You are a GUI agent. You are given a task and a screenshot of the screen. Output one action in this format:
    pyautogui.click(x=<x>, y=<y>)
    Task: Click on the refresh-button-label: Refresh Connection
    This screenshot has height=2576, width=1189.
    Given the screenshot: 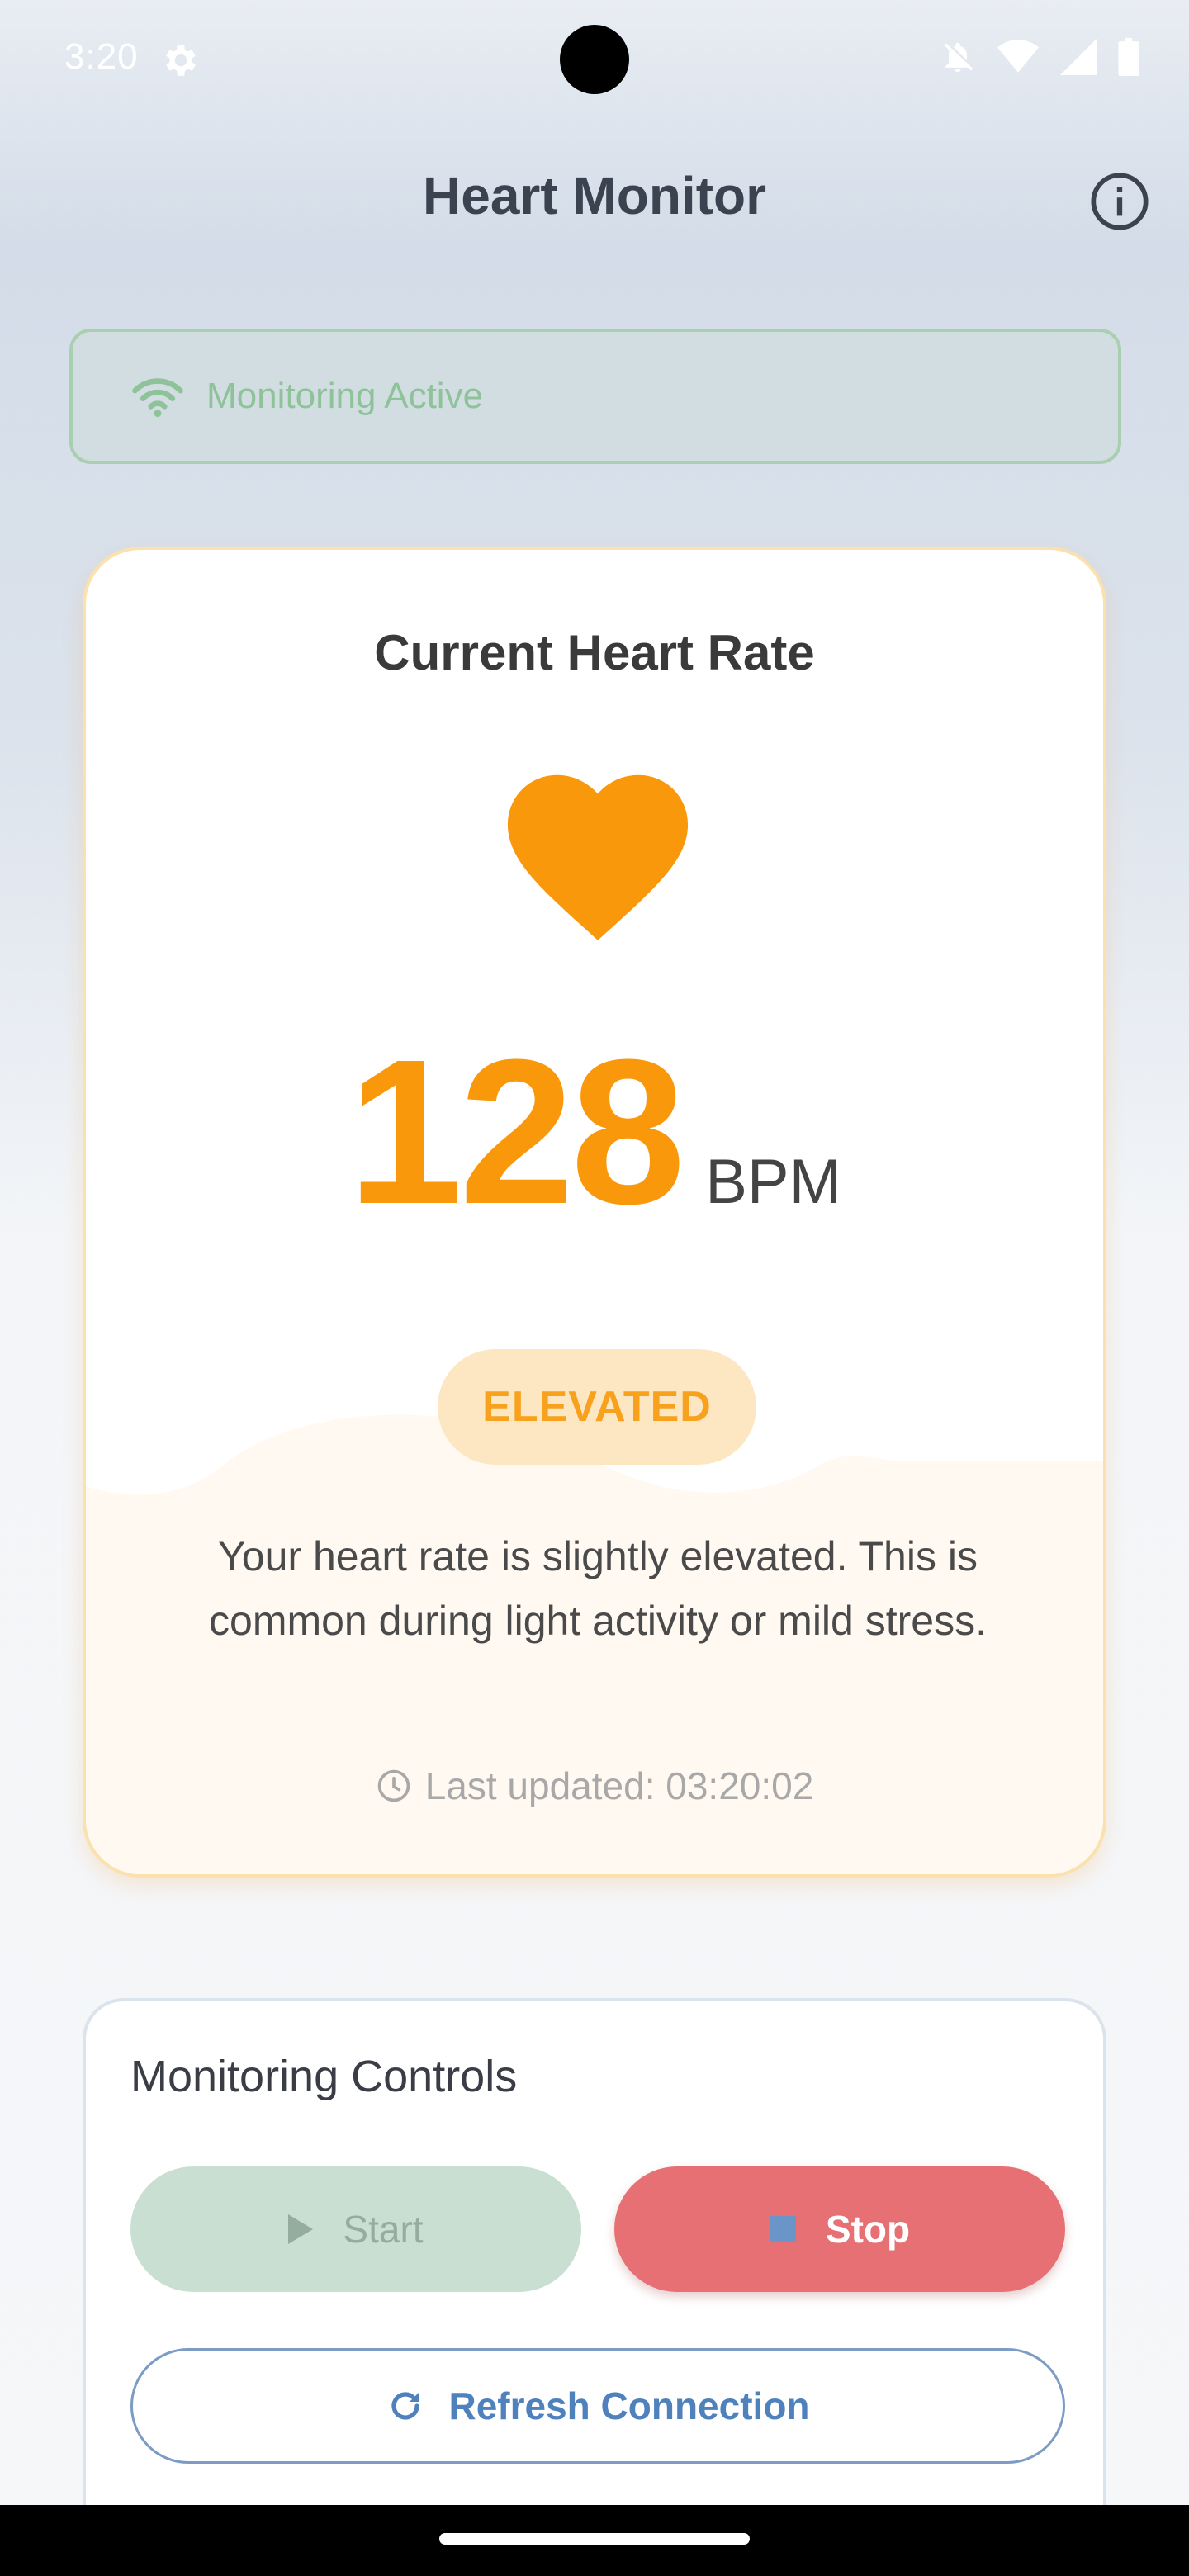 What is the action you would take?
    pyautogui.click(x=629, y=2405)
    